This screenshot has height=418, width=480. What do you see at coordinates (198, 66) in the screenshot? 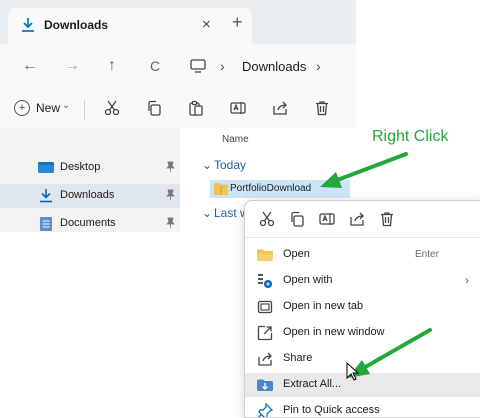
I see `monitor-icon` at bounding box center [198, 66].